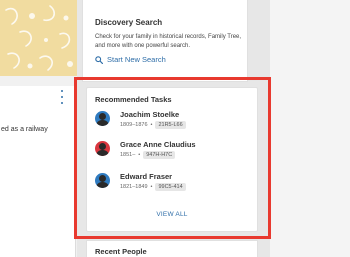 This screenshot has height=257, width=350. What do you see at coordinates (172, 248) in the screenshot?
I see `recent-people-card: Recent People` at bounding box center [172, 248].